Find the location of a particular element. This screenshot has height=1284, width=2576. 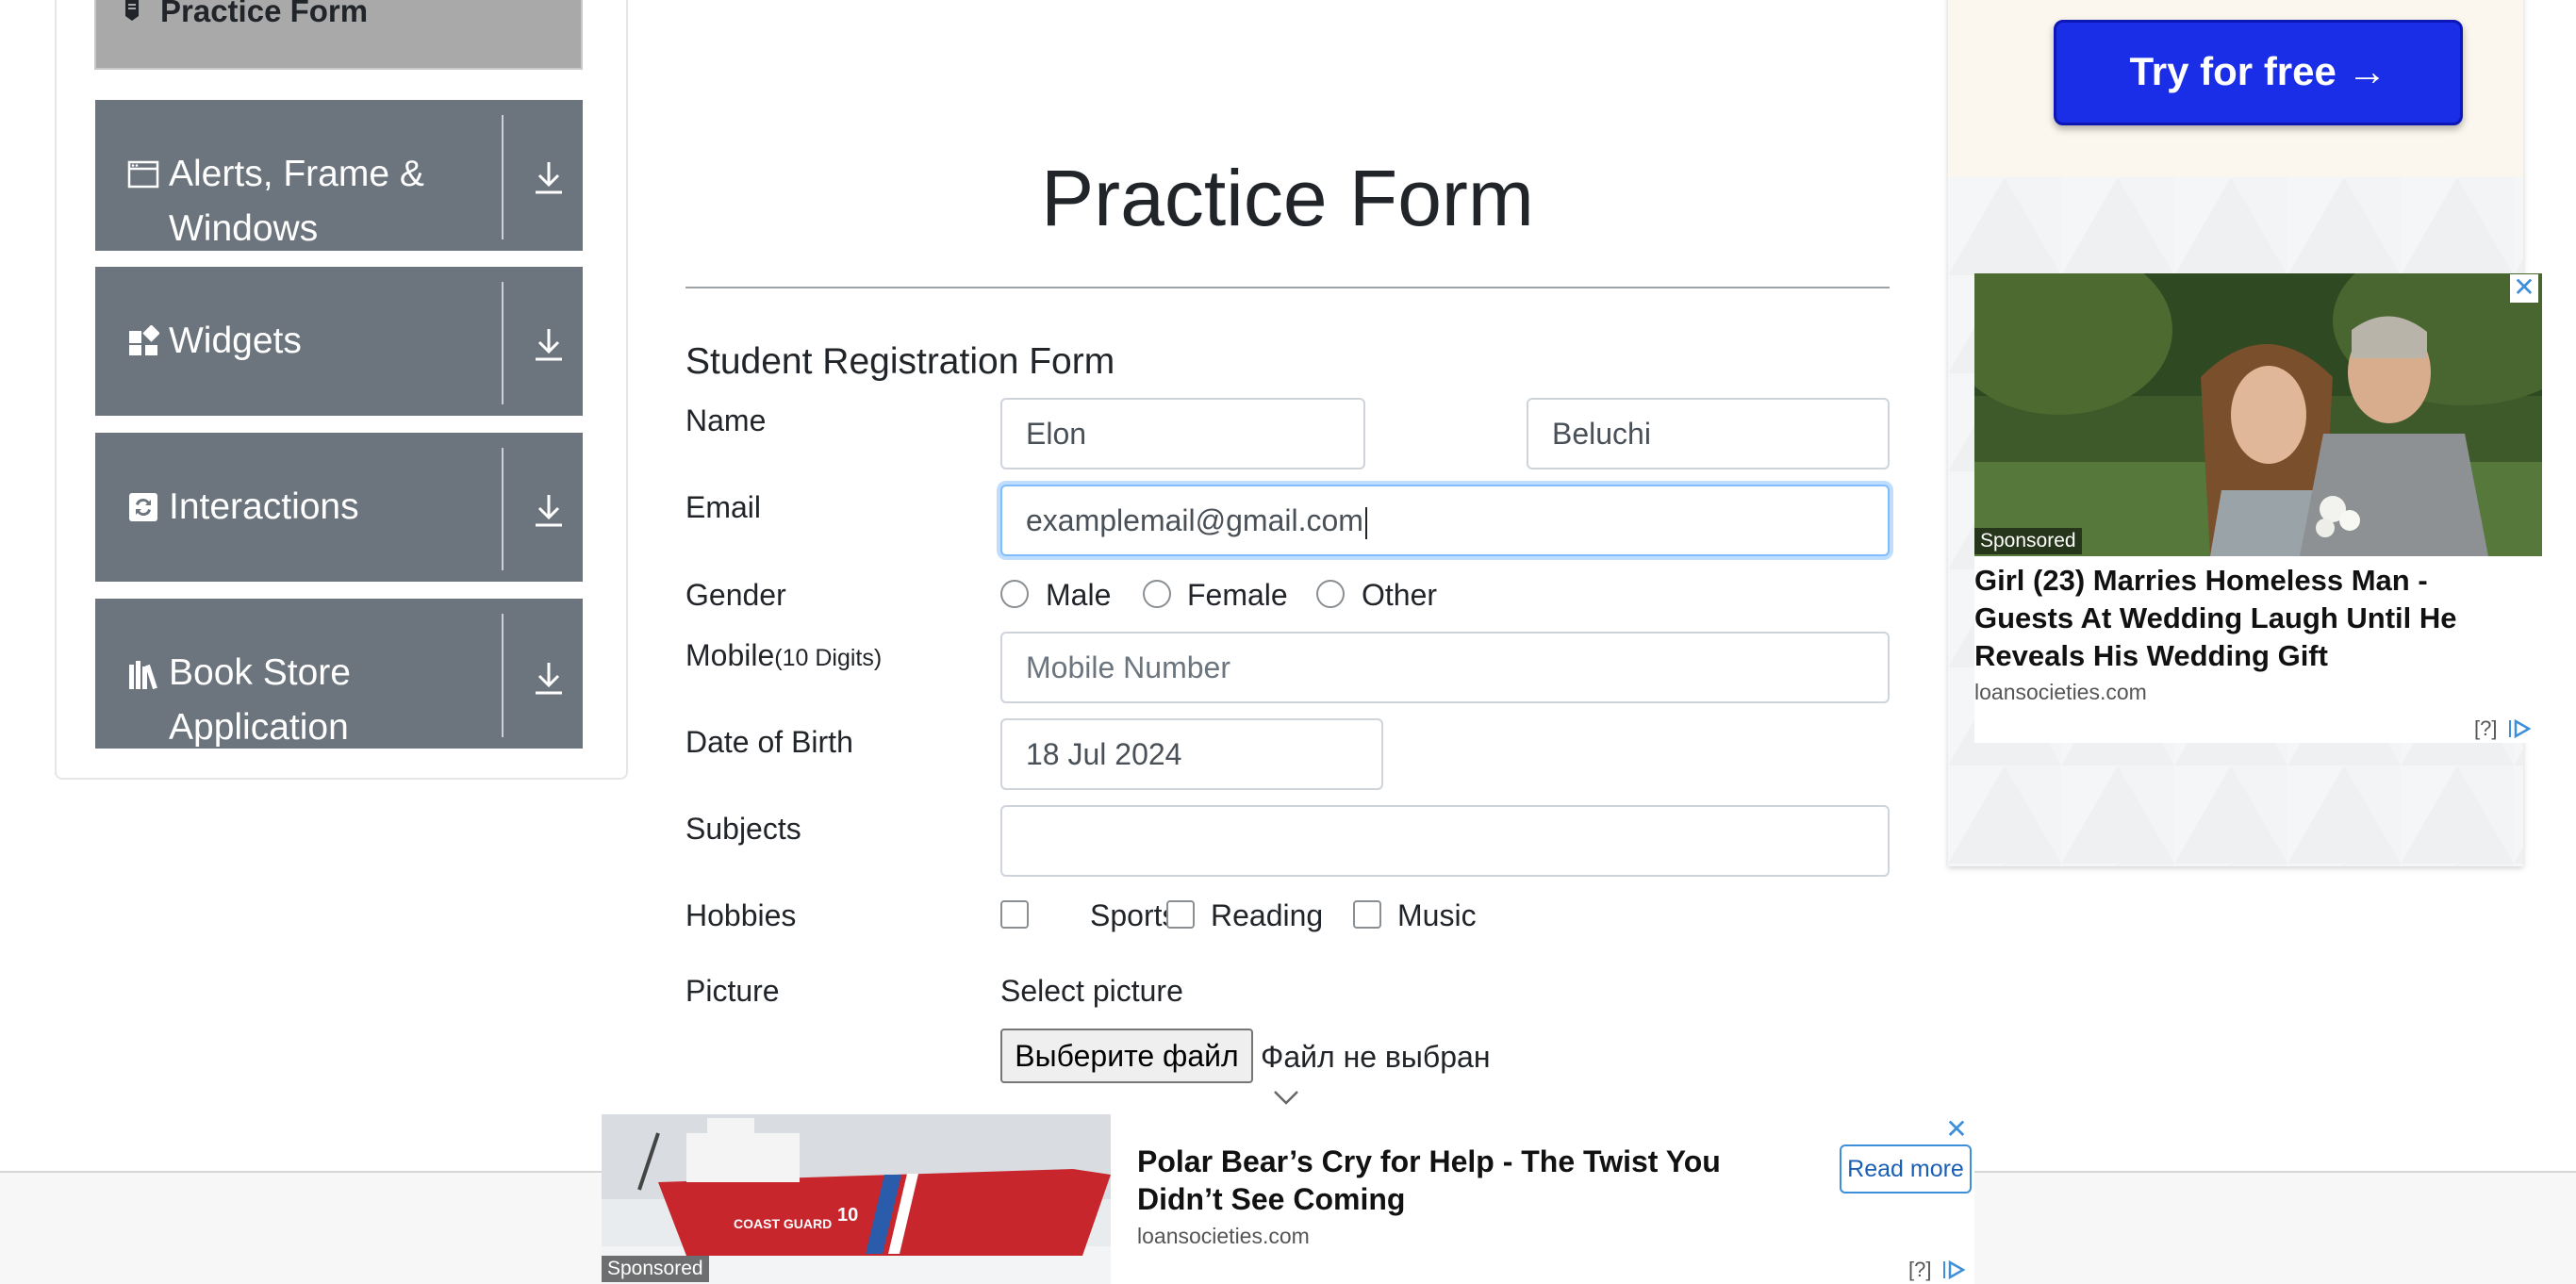

sidebar-group-interactions: Interactions is located at coordinates (339, 507).